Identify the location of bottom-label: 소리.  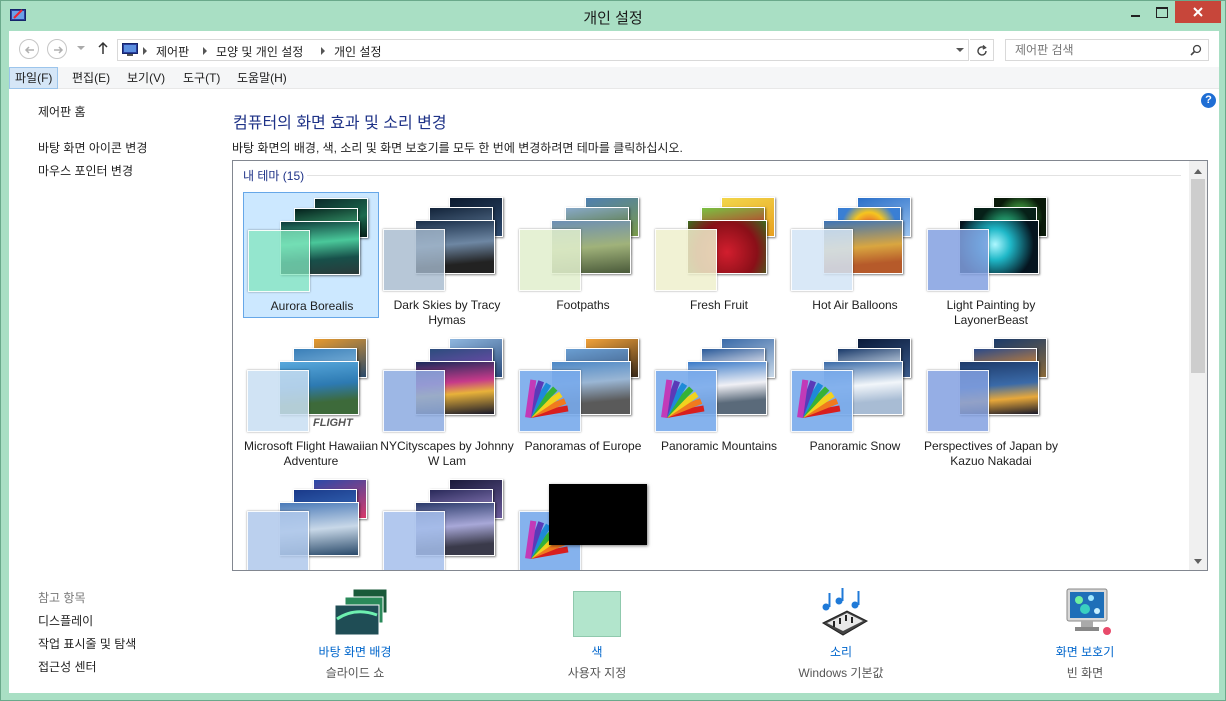
(841, 651).